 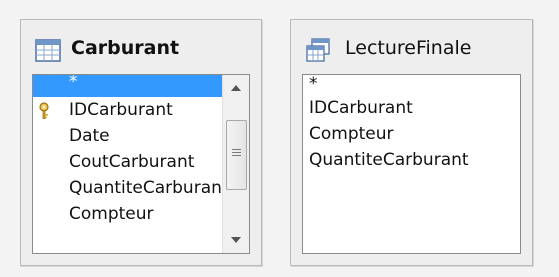 I want to click on vertical-scrollbar, so click(x=235, y=164).